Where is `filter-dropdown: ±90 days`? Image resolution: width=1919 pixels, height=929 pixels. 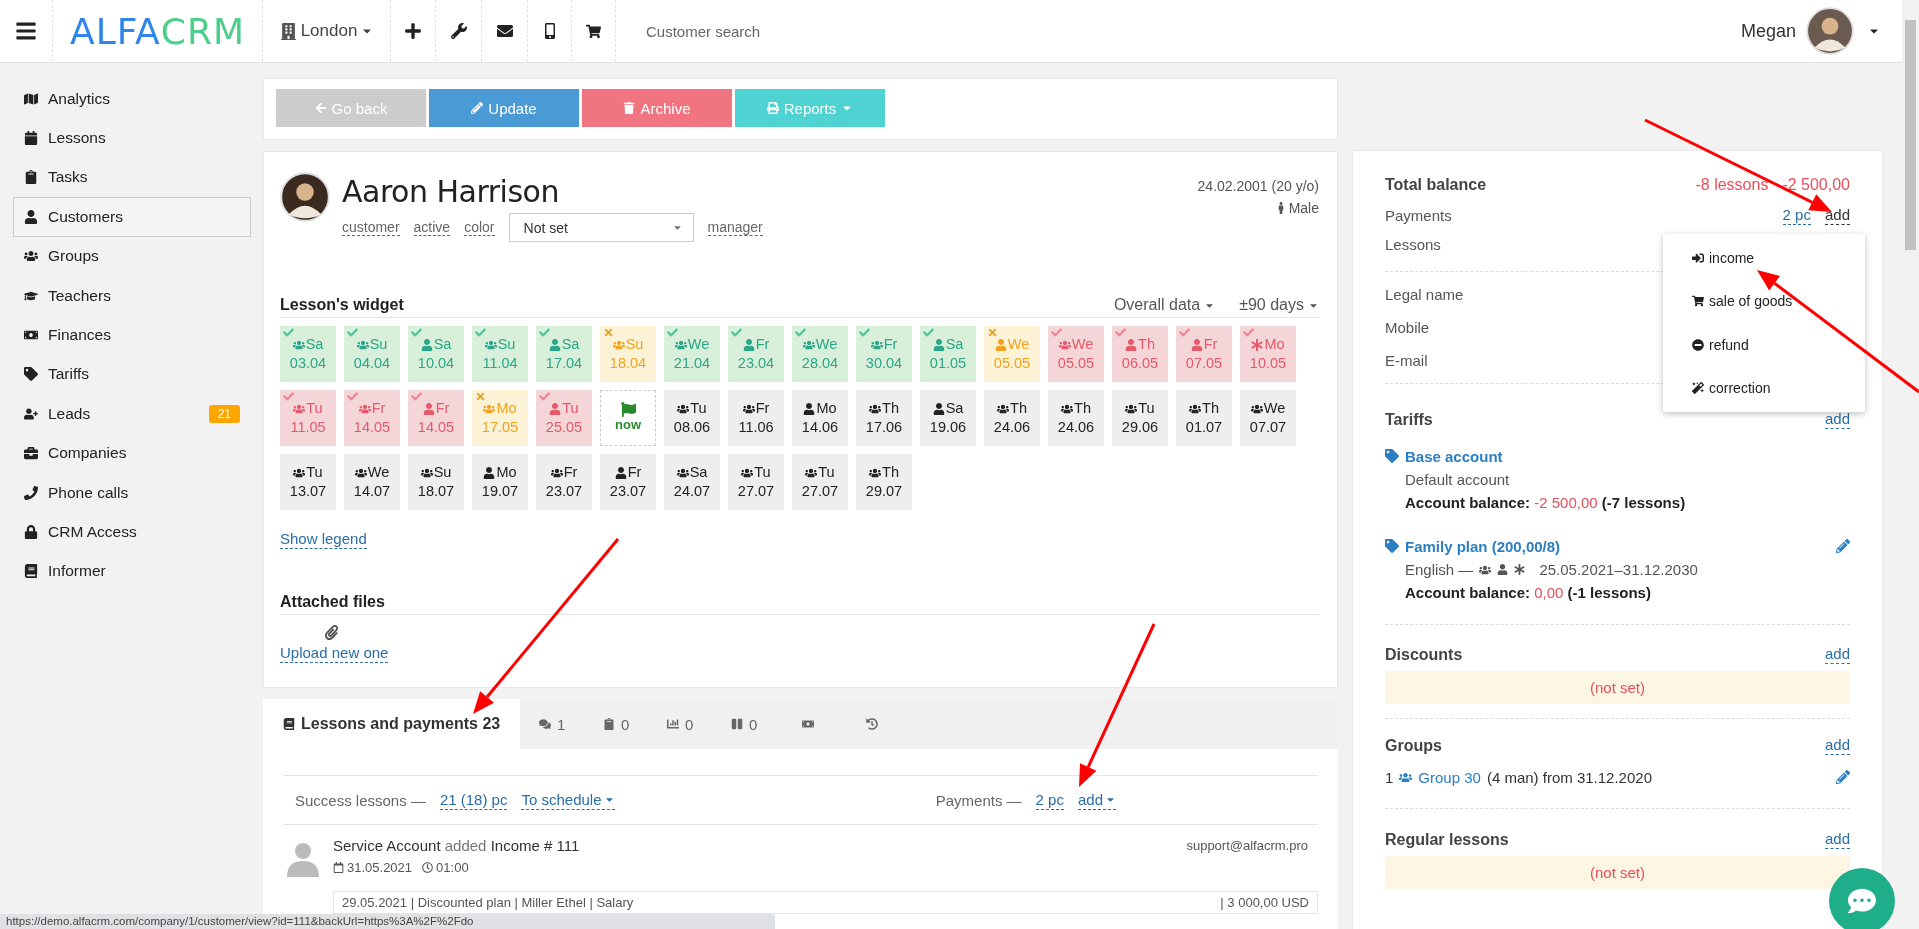 filter-dropdown: ±90 days is located at coordinates (1279, 305).